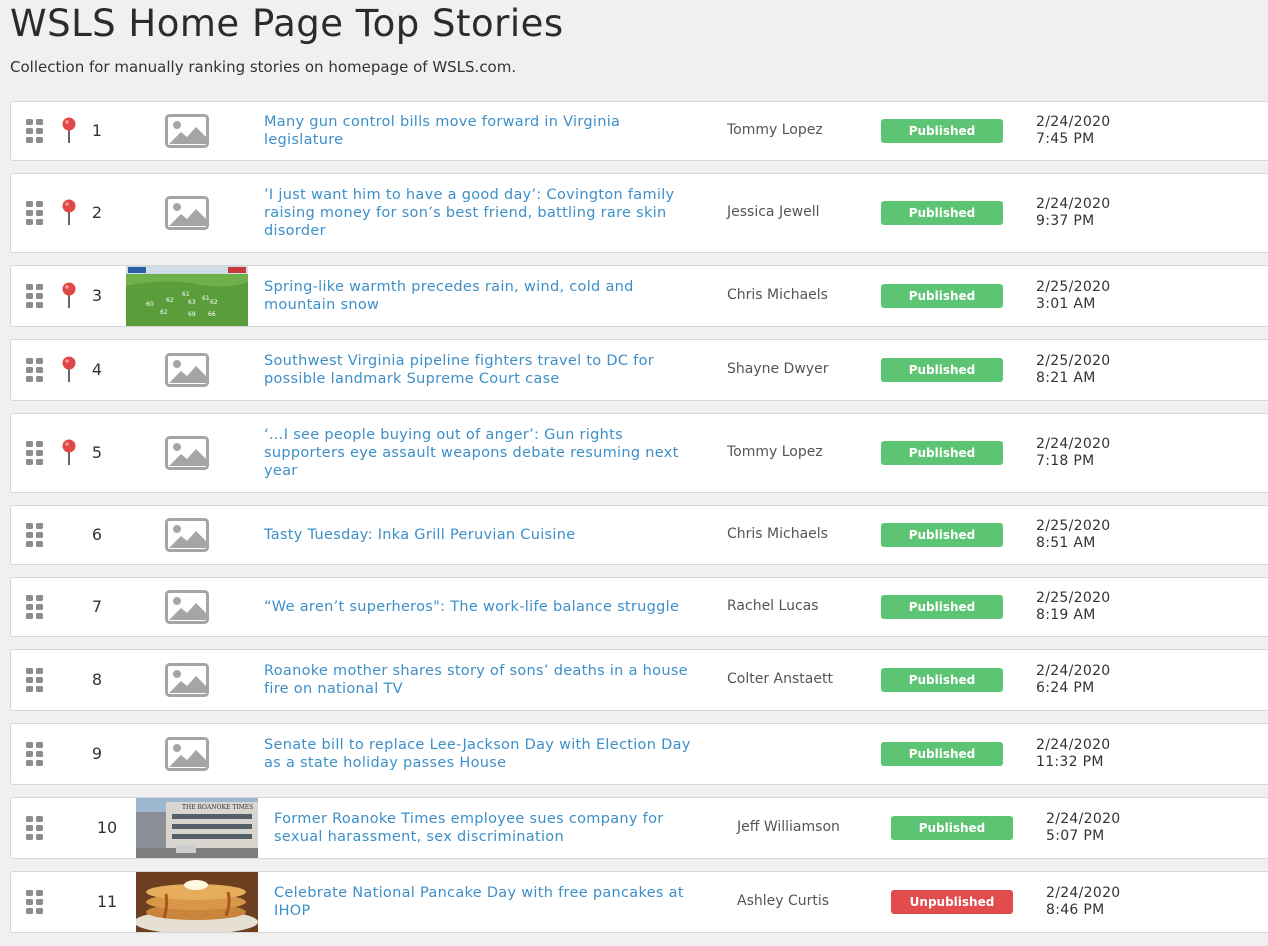  What do you see at coordinates (952, 902) in the screenshot?
I see `status-badge: Unpublished` at bounding box center [952, 902].